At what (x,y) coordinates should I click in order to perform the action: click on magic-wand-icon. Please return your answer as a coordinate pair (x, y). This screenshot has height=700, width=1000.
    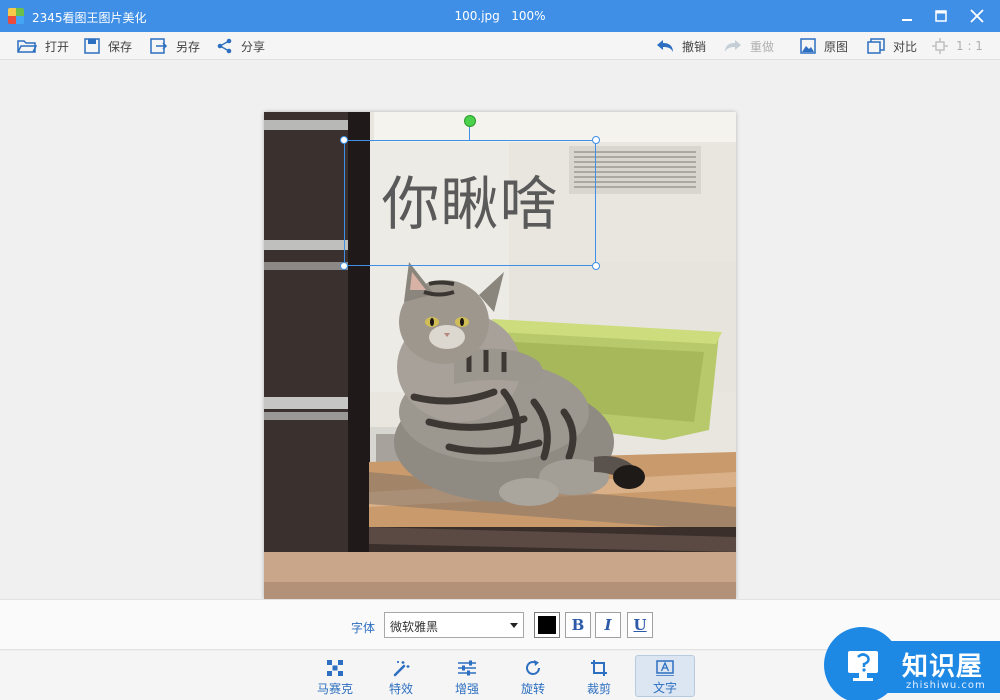
    Looking at the image, I should click on (401, 669).